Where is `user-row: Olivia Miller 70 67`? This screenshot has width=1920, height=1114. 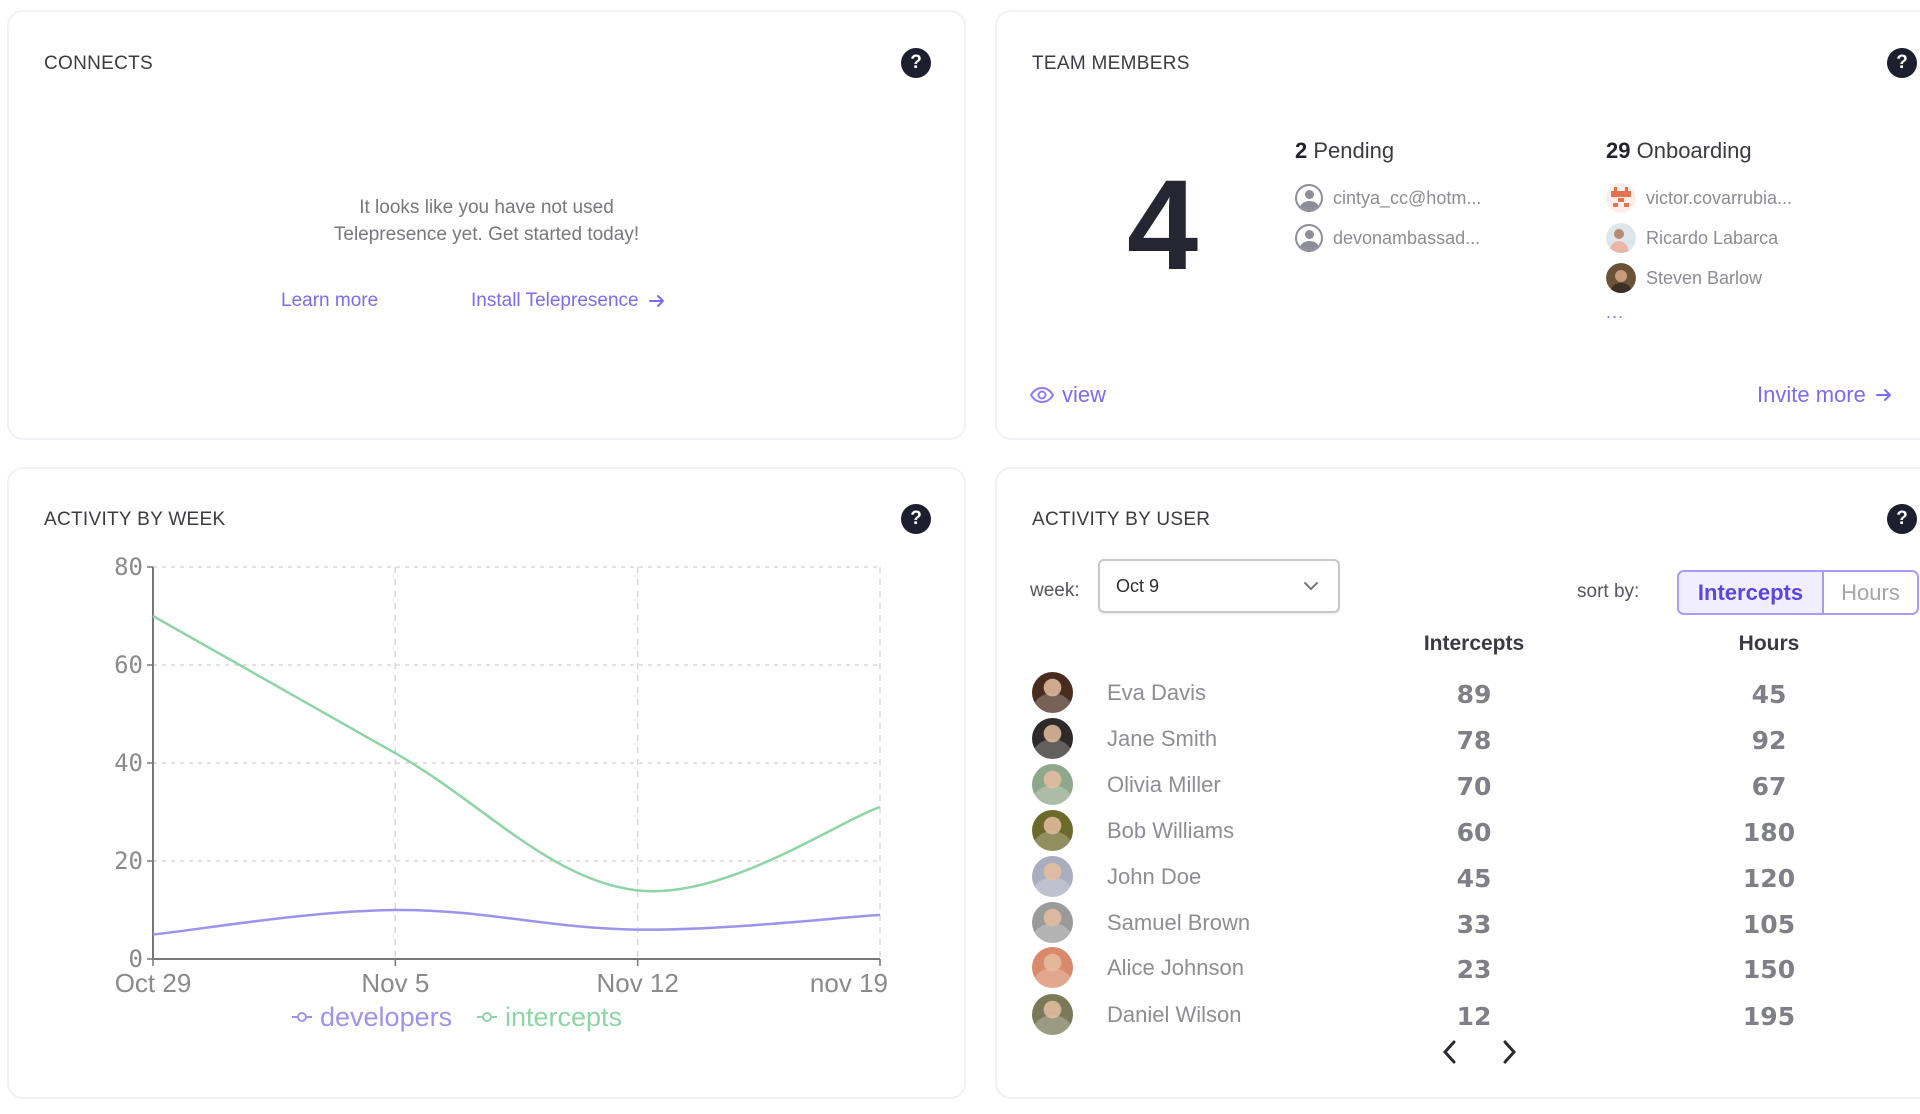
user-row: Olivia Miller 70 67 is located at coordinates (1472, 784).